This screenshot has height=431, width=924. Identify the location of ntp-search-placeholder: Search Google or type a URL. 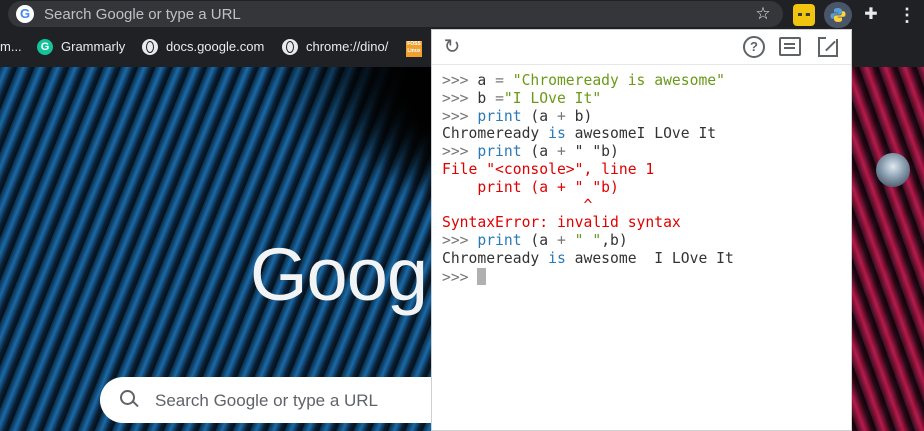
(267, 400).